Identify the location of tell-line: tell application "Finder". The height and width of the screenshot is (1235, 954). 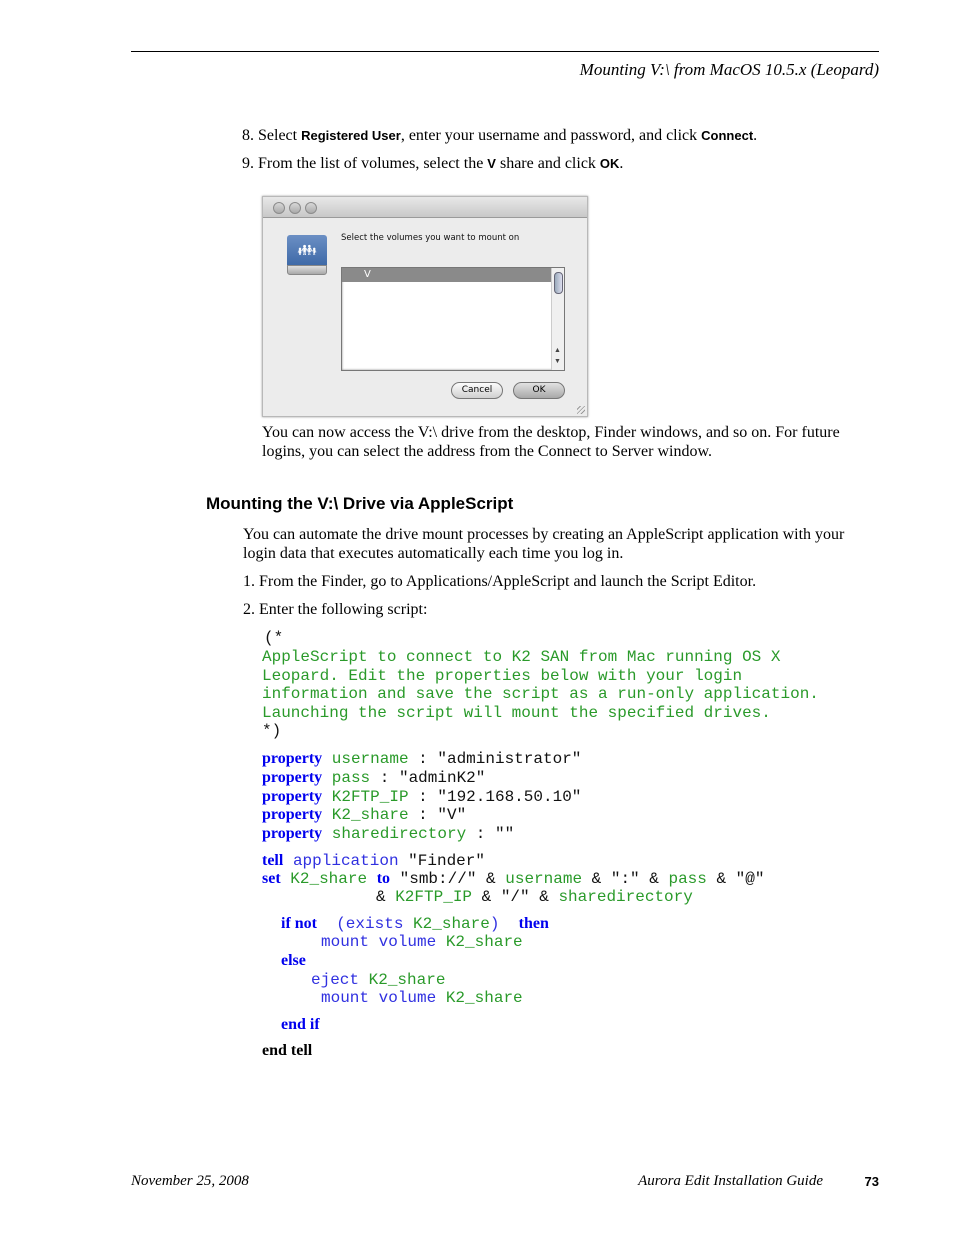
(373, 861).